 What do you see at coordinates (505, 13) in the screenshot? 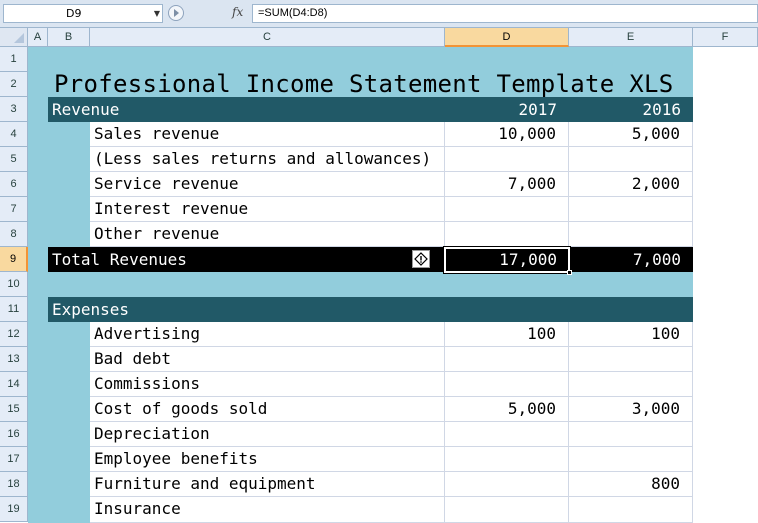
I see `formula-input: =SUM(D4:D8)` at bounding box center [505, 13].